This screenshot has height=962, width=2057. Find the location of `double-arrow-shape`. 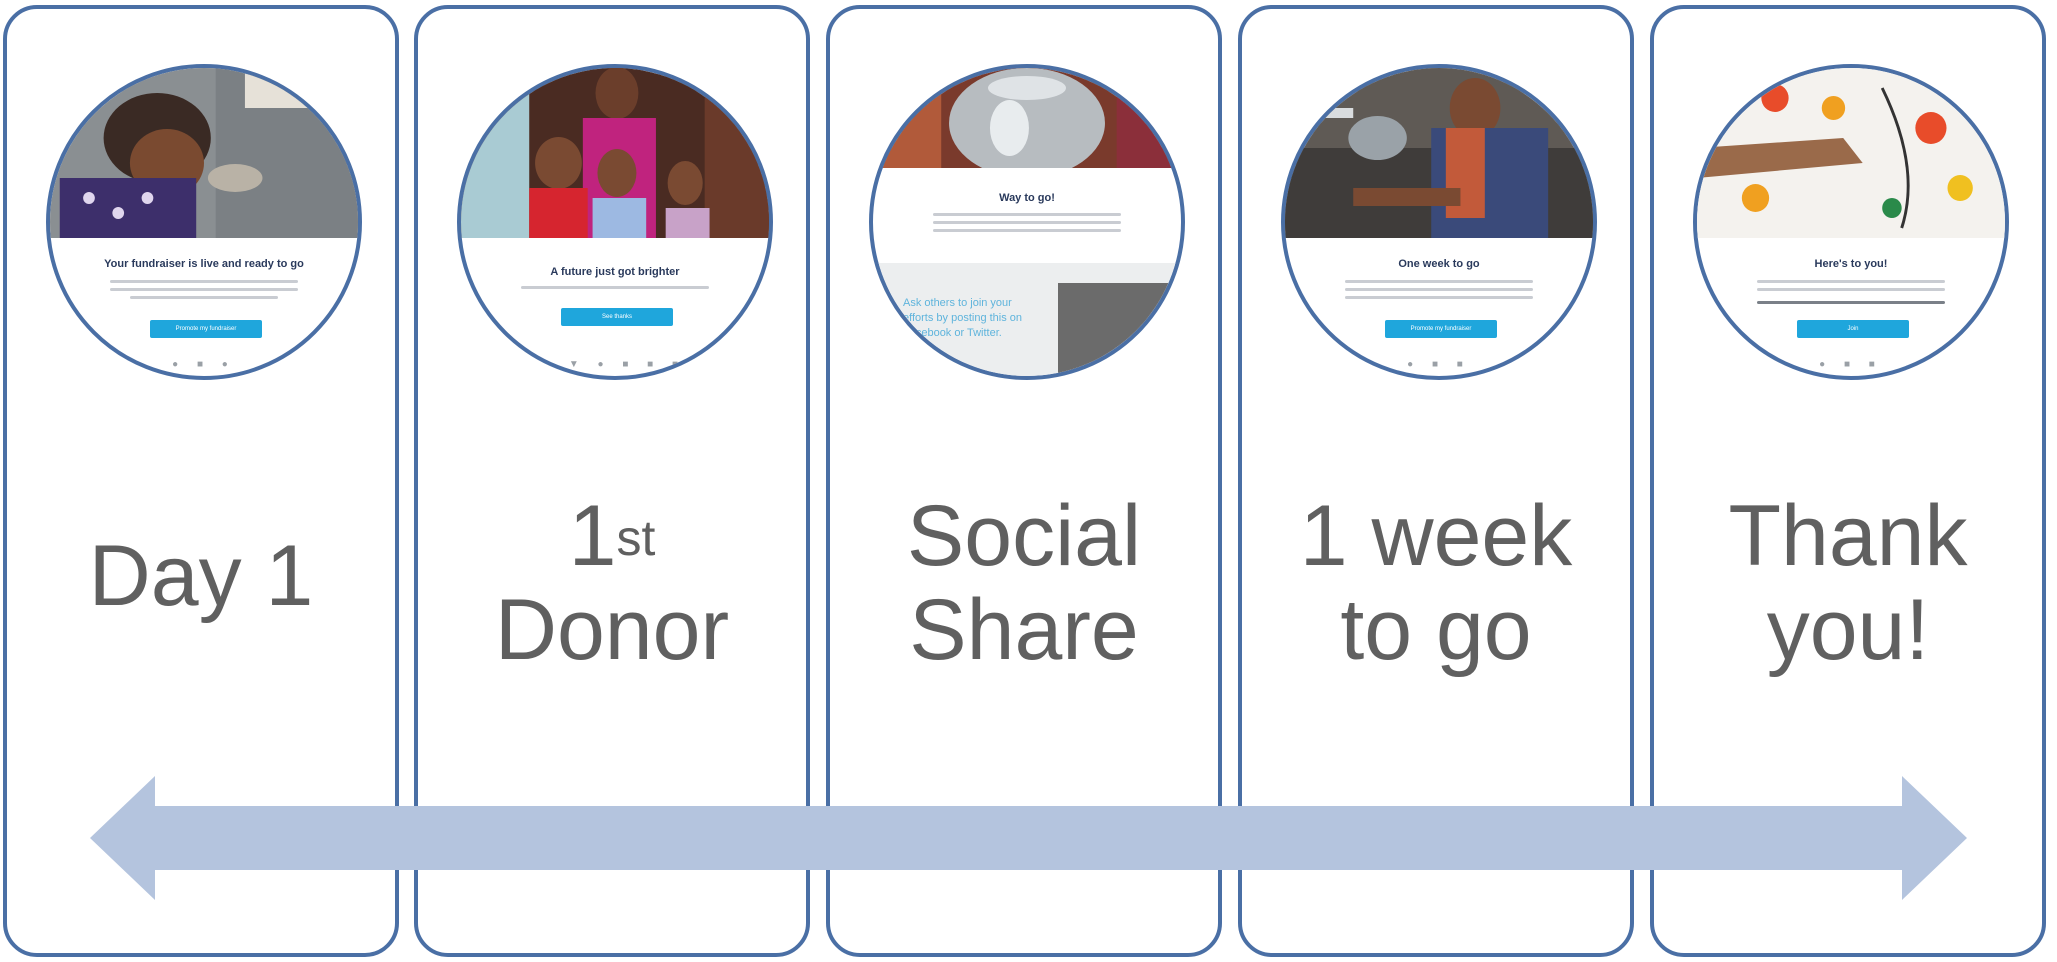

double-arrow-shape is located at coordinates (1028, 838).